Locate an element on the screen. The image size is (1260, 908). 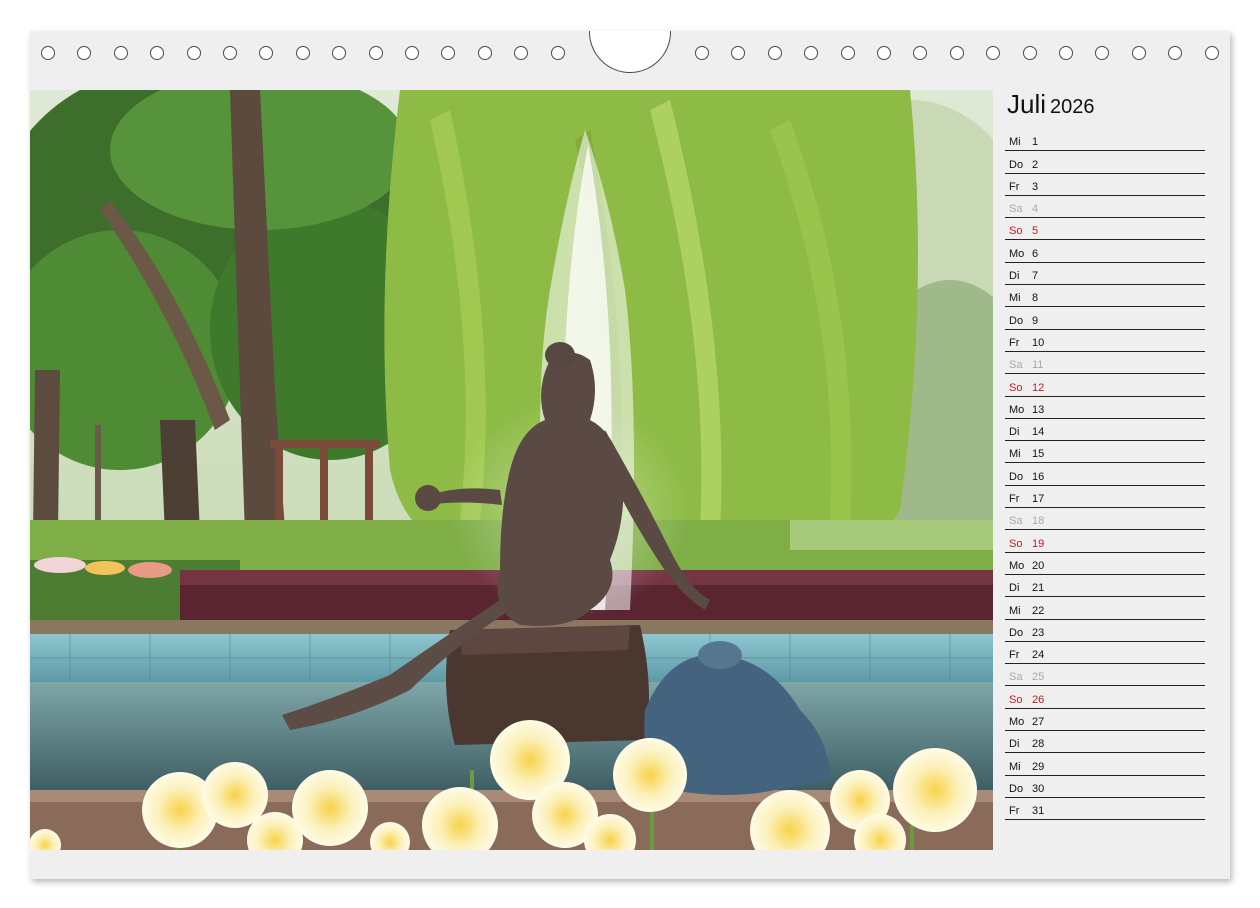
day-row: So 26 is located at coordinates (1105, 697).